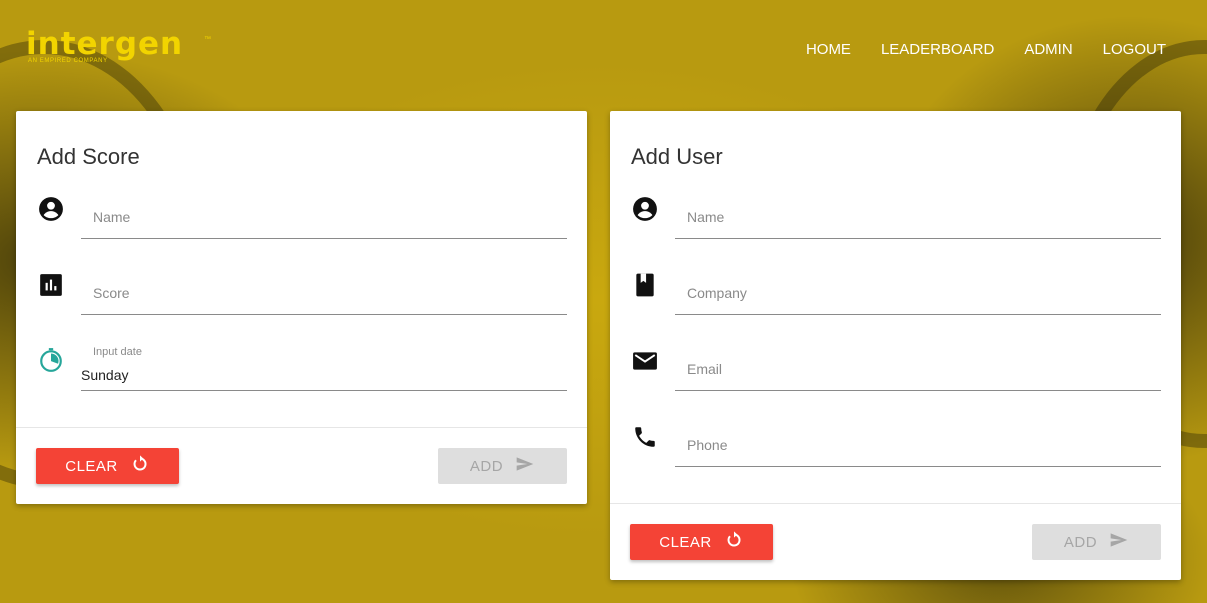 This screenshot has height=603, width=1207. Describe the element at coordinates (324, 238) in the screenshot. I see `score-name-underline` at that location.